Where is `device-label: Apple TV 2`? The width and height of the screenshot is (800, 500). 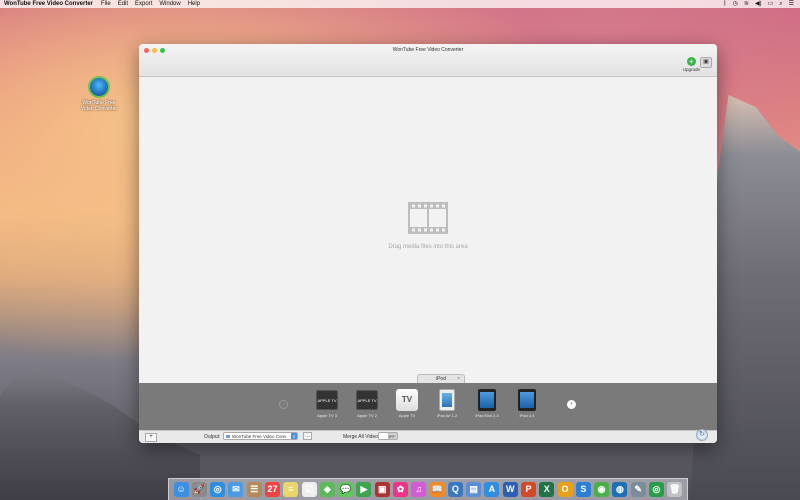 device-label: Apple TV 2 is located at coordinates (367, 415).